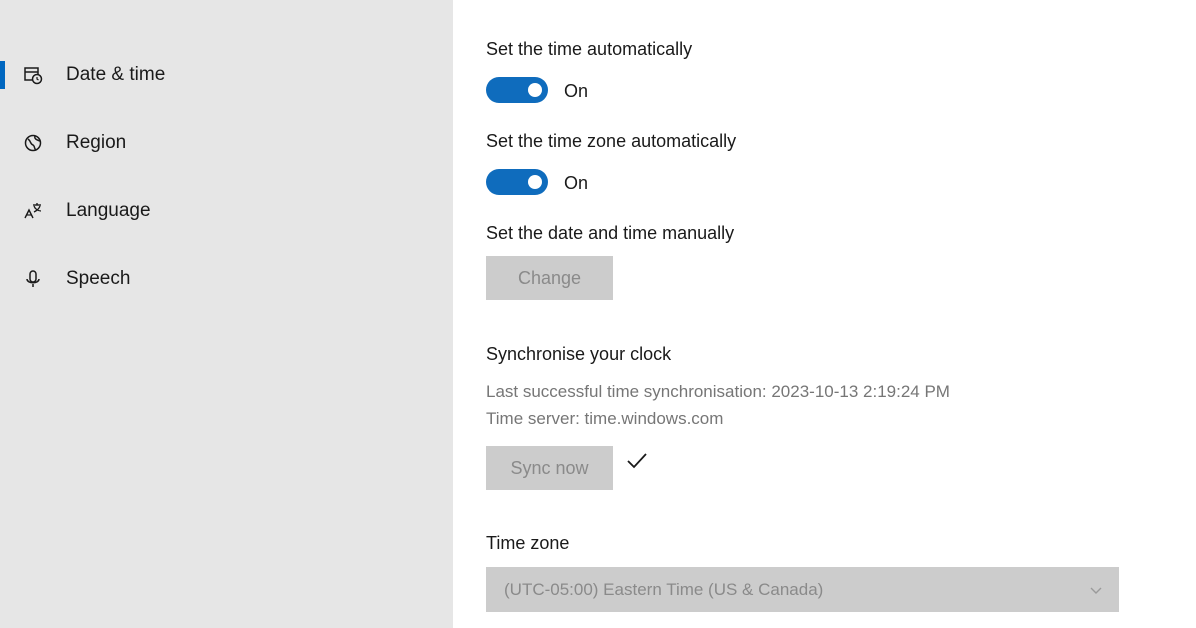 The image size is (1196, 628). I want to click on sidebar-item-label: Speech, so click(98, 278).